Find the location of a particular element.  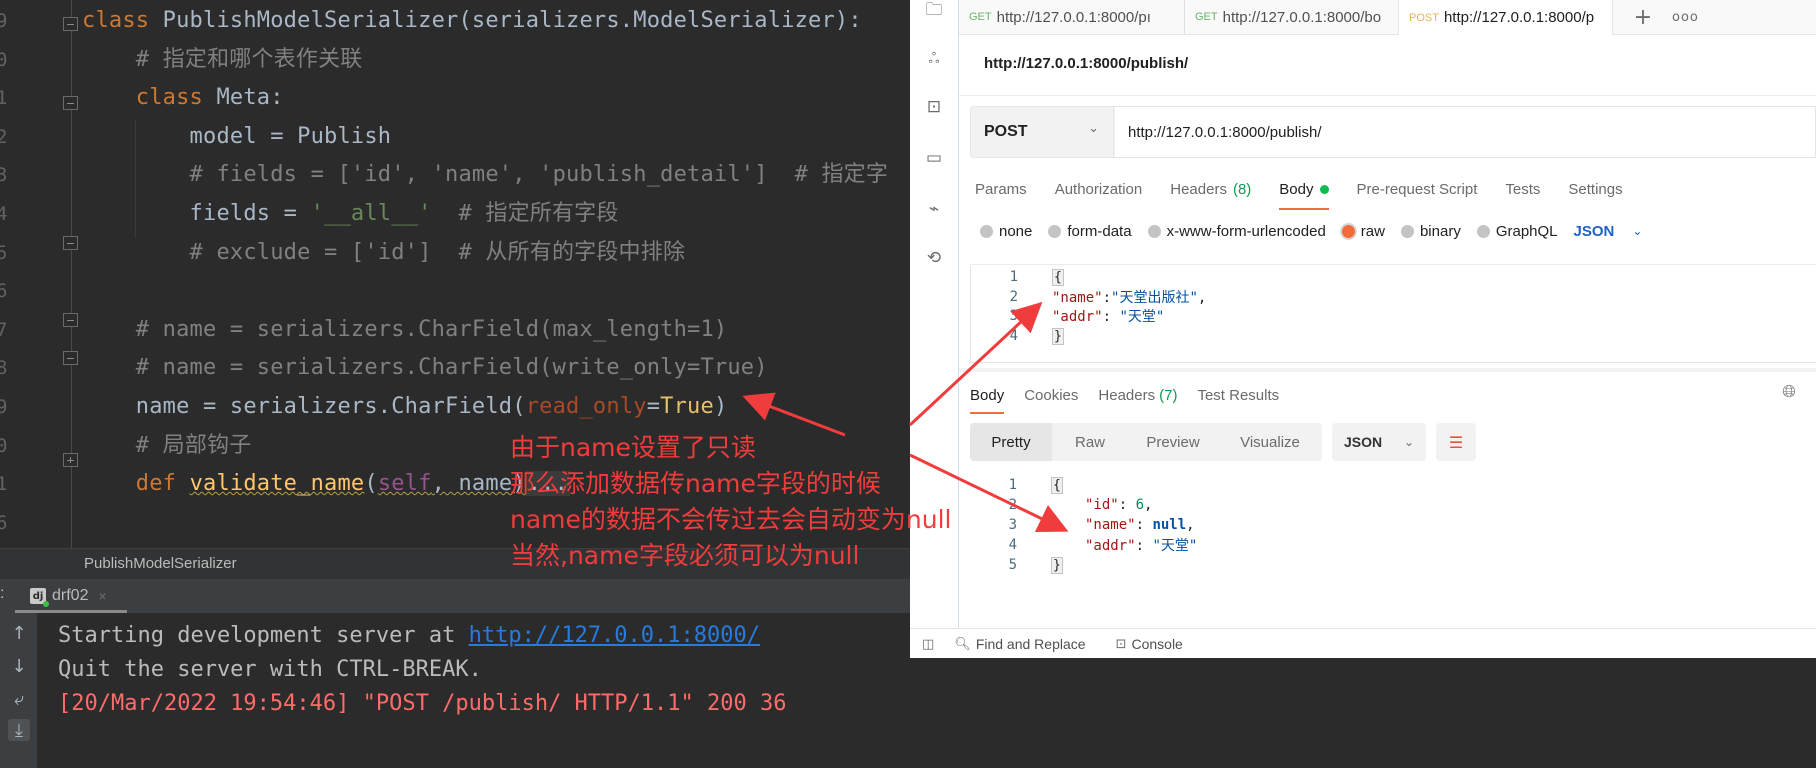

resp-tab-test-results: Test Results is located at coordinates (1238, 395).